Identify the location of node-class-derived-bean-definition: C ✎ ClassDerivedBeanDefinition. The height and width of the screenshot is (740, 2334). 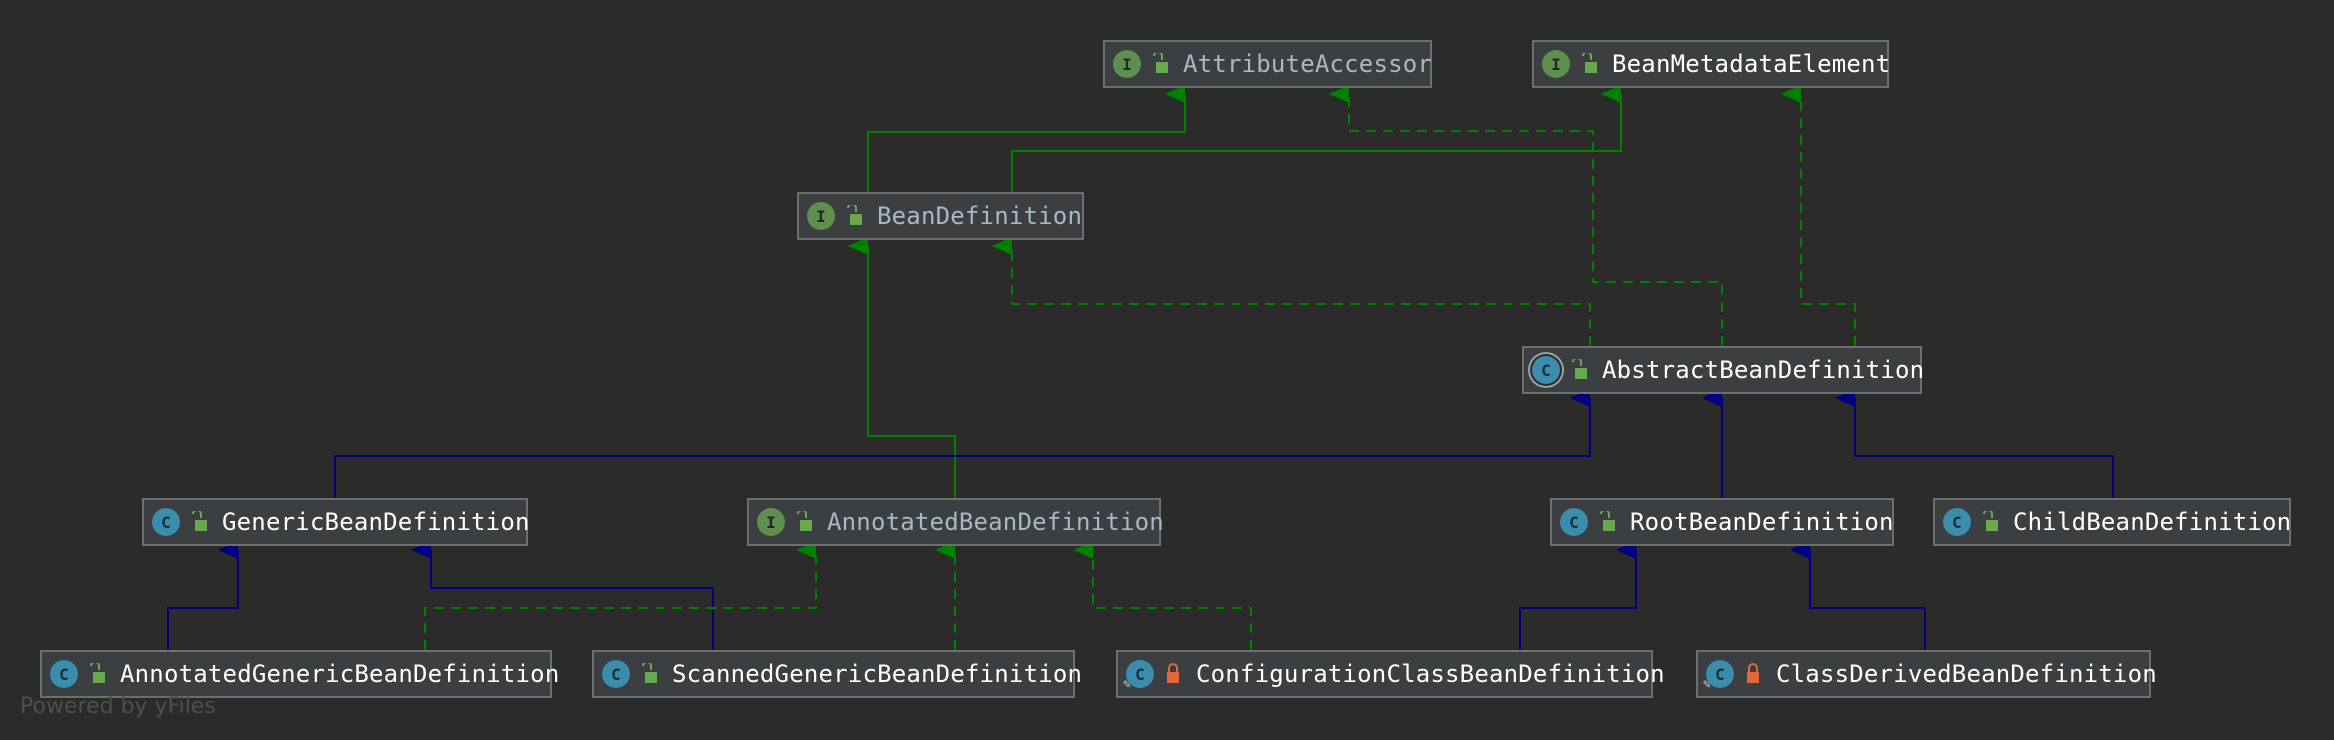
(1926, 674).